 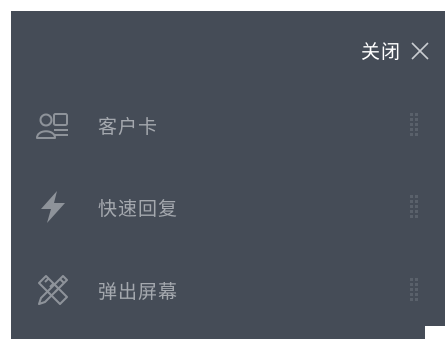 I want to click on menu-item-label: 快速回复, so click(x=138, y=208).